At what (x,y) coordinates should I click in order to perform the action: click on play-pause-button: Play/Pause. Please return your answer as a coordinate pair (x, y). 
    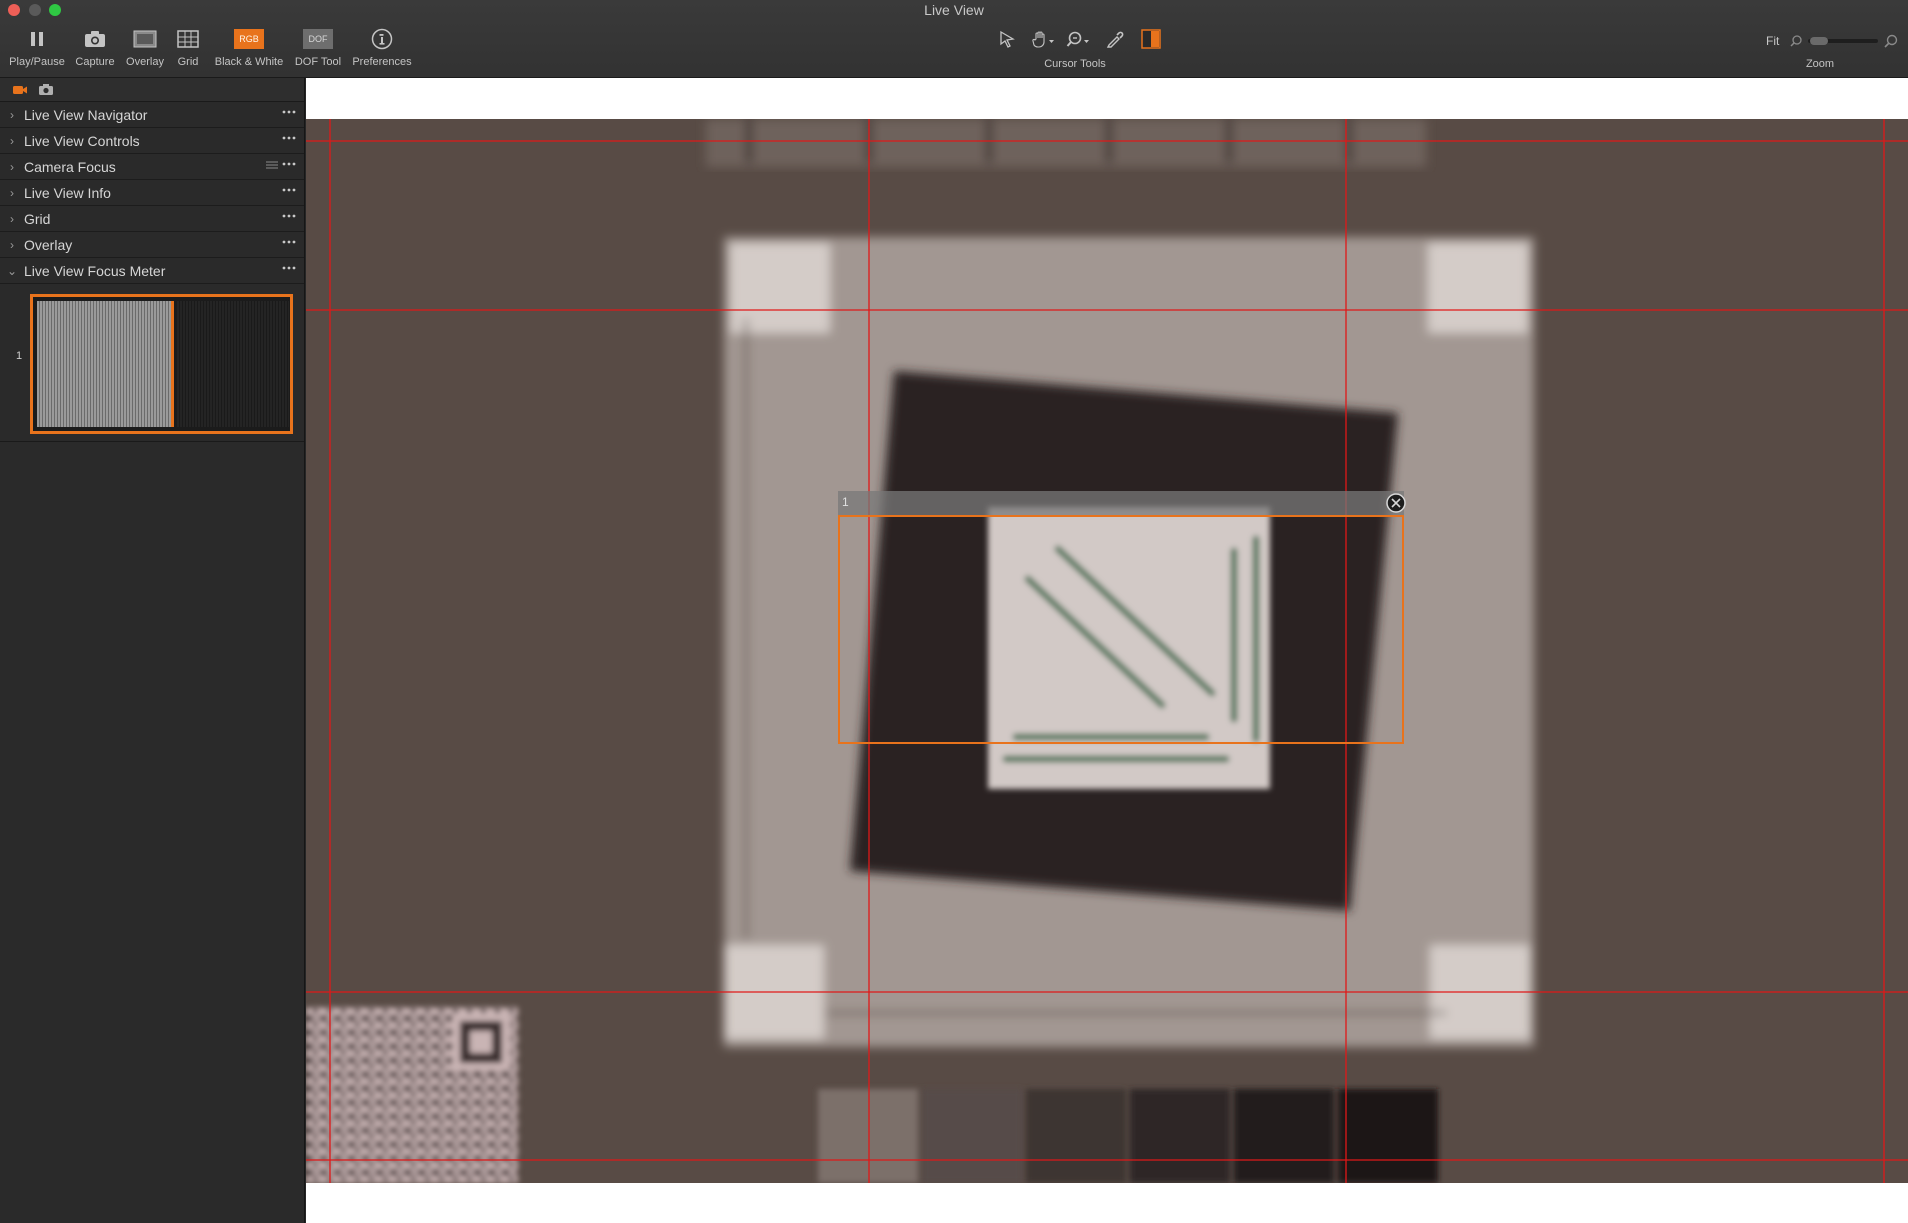
    Looking at the image, I should click on (37, 47).